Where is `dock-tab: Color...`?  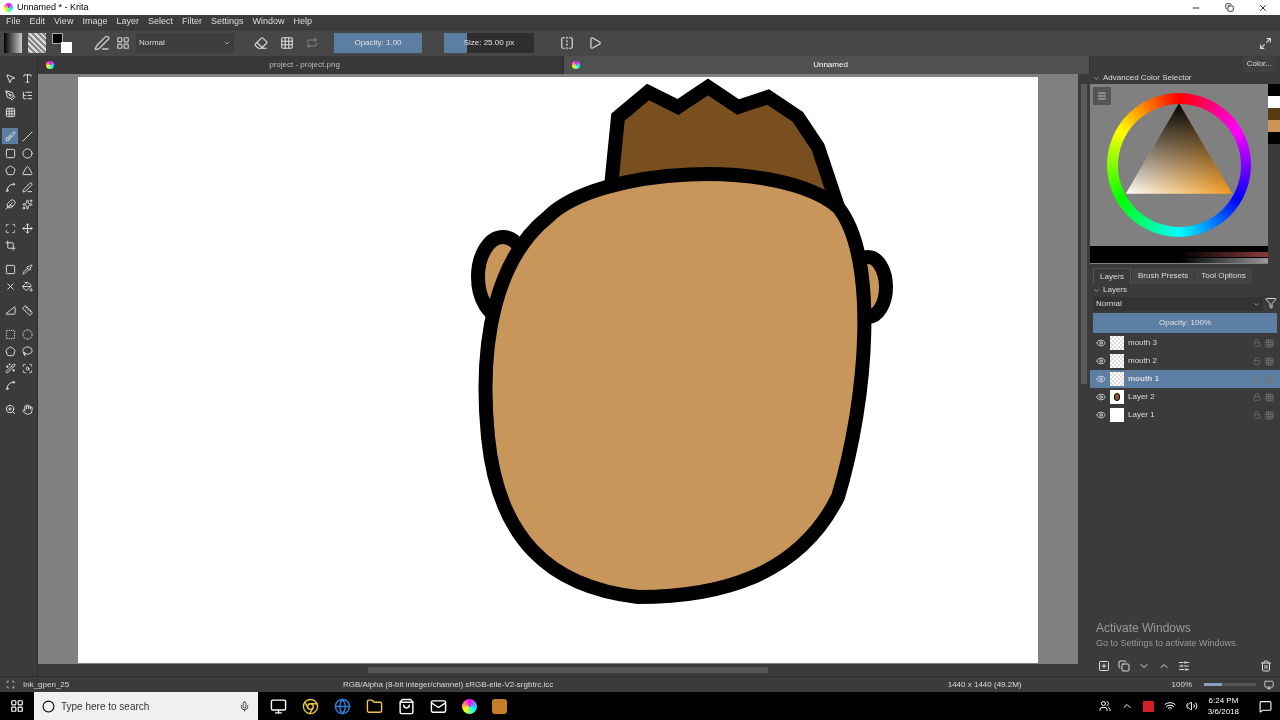
dock-tab: Color... is located at coordinates (1259, 64).